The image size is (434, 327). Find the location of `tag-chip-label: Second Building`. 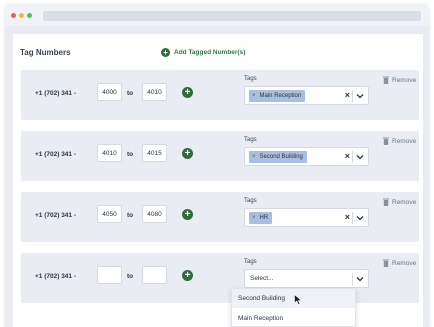

tag-chip-label: Second Building is located at coordinates (281, 157).